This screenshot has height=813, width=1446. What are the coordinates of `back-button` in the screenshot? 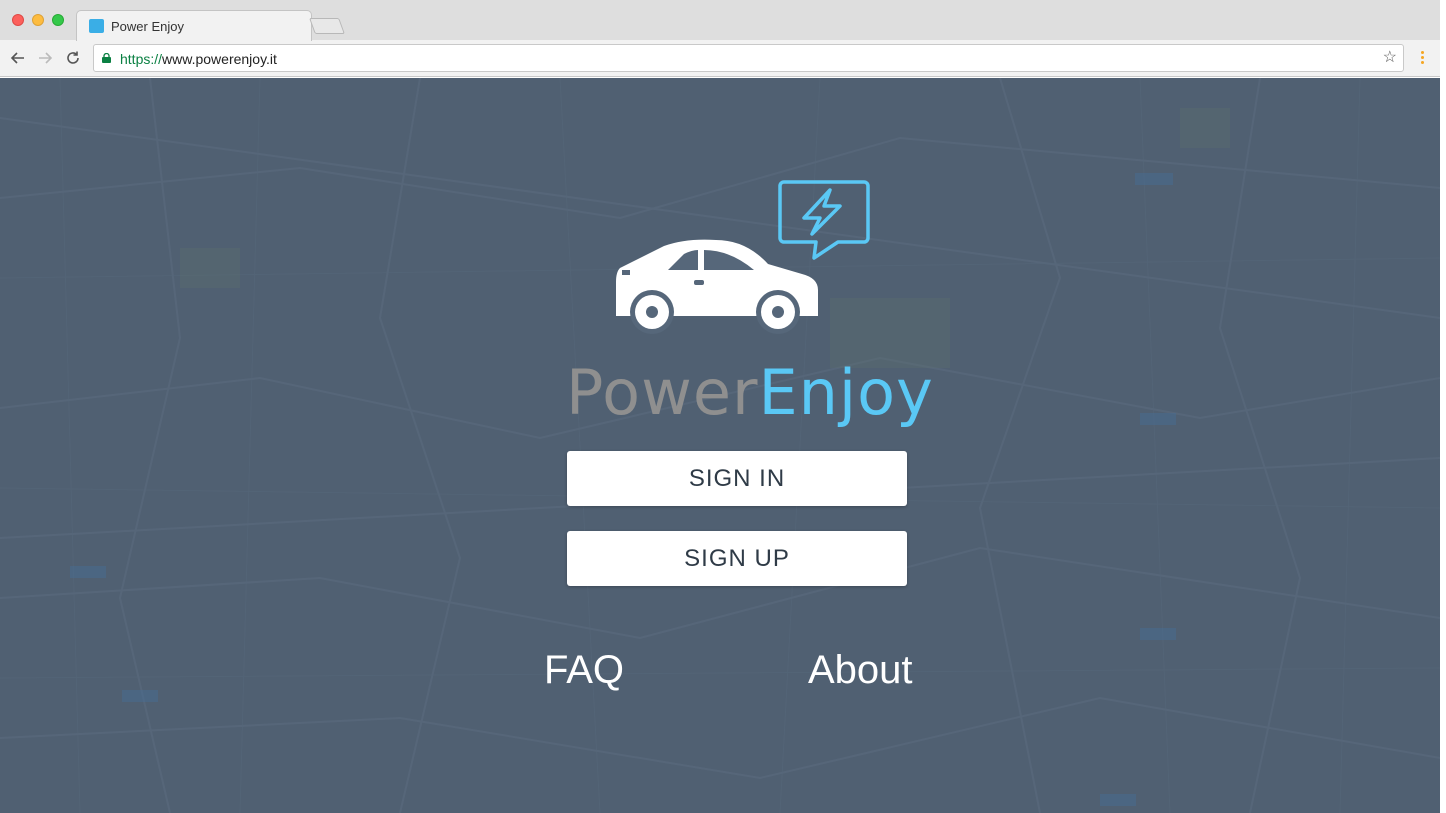 It's located at (18, 58).